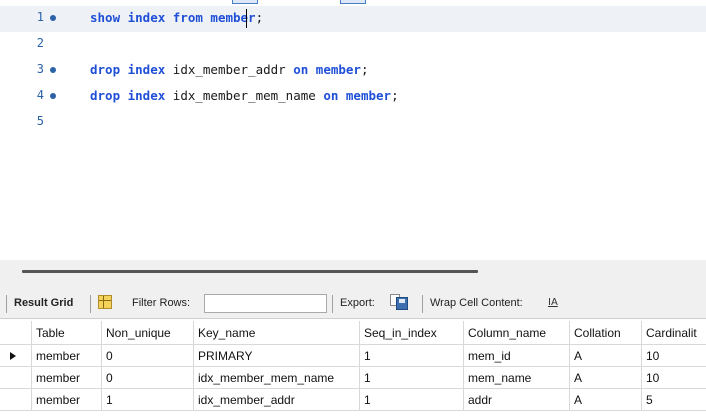  I want to click on editor-line: 3 drop index idx_member_addr on member;, so click(353, 71).